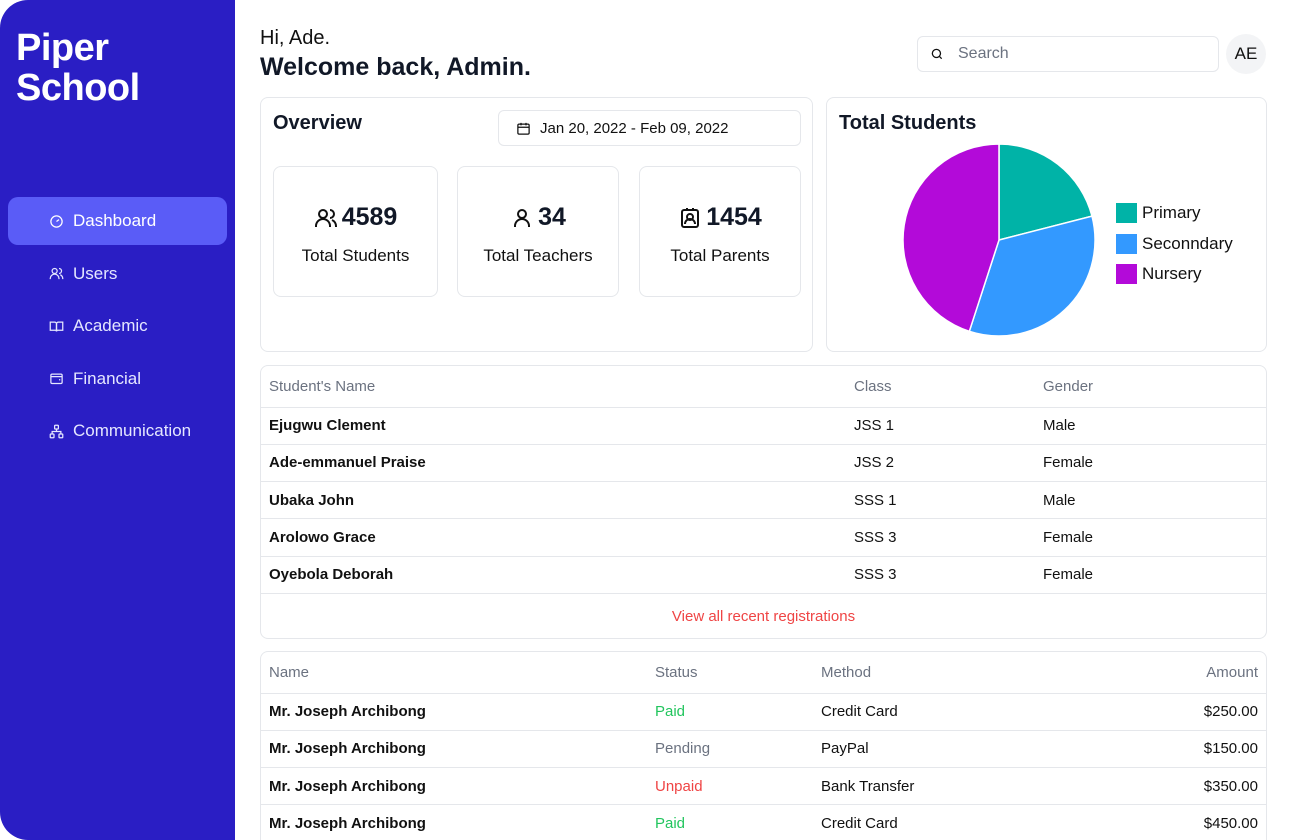  What do you see at coordinates (56, 431) in the screenshot?
I see `network-icon` at bounding box center [56, 431].